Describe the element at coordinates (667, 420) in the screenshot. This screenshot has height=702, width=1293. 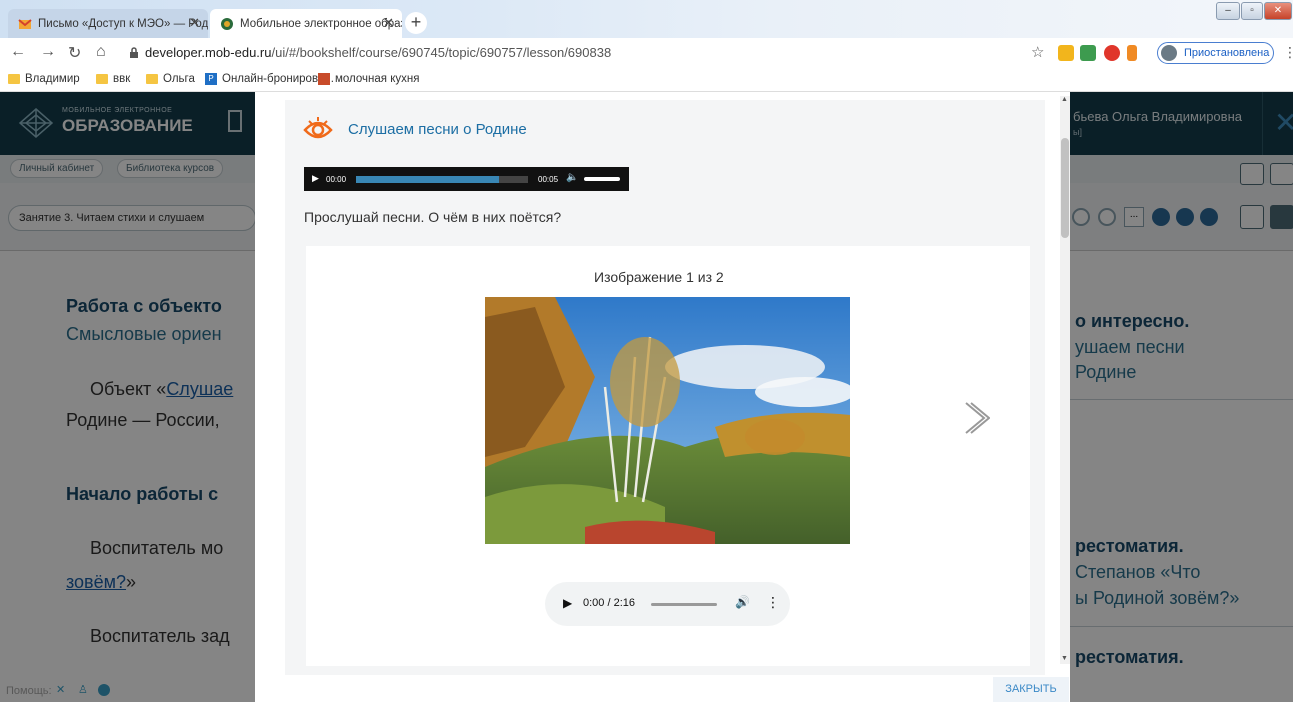
I see `landscape-photo` at that location.